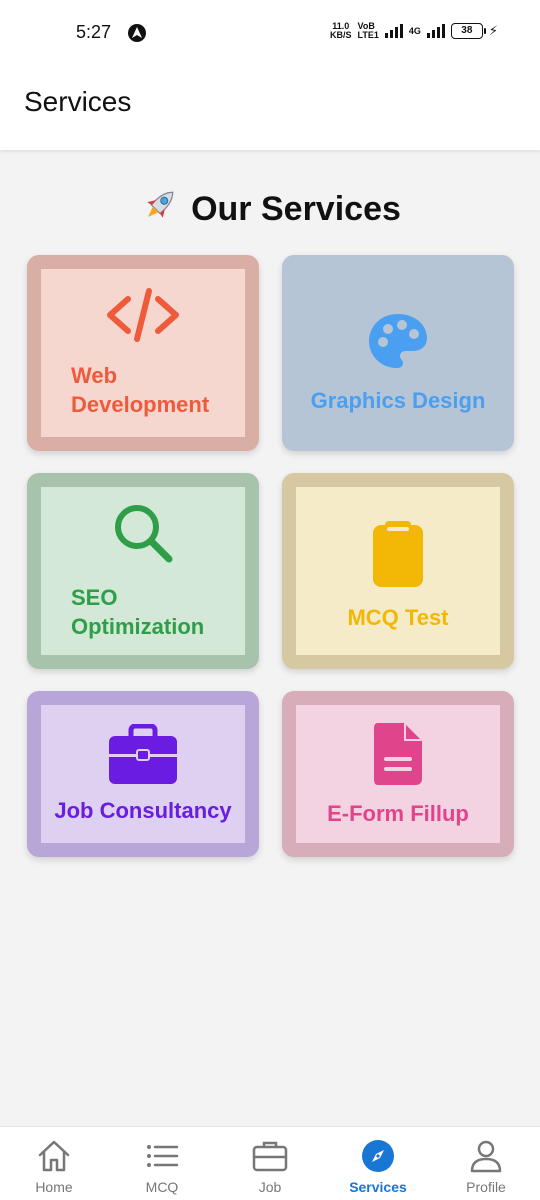  I want to click on service-label: E-Form Fillup, so click(398, 813).